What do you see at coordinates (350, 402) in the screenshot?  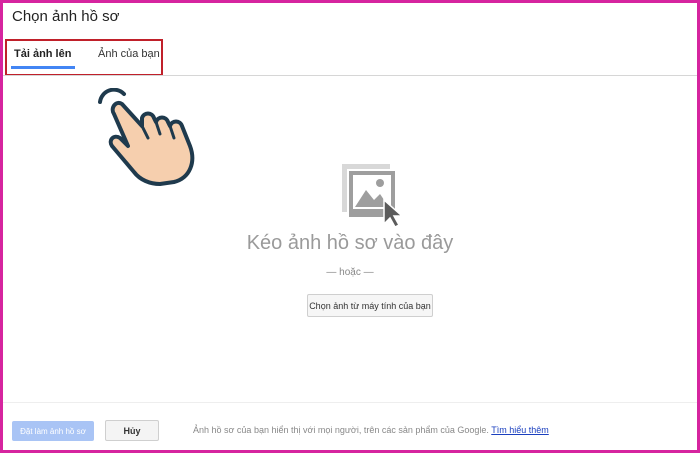 I see `footer-divider` at bounding box center [350, 402].